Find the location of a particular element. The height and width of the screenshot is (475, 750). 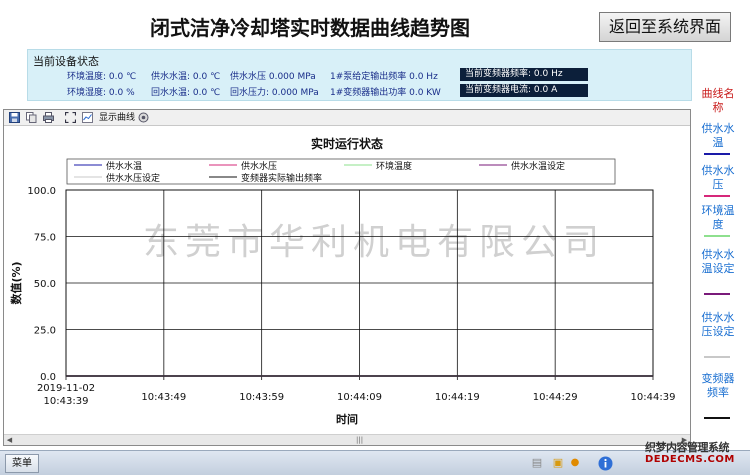

supply-water-pressure: 供水水压 0.000 MPa is located at coordinates (273, 77).